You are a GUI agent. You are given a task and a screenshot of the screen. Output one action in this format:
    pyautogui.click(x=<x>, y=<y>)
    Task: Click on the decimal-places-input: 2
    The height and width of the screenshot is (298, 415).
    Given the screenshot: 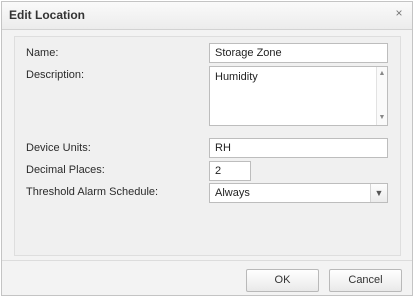 What is the action you would take?
    pyautogui.click(x=230, y=171)
    